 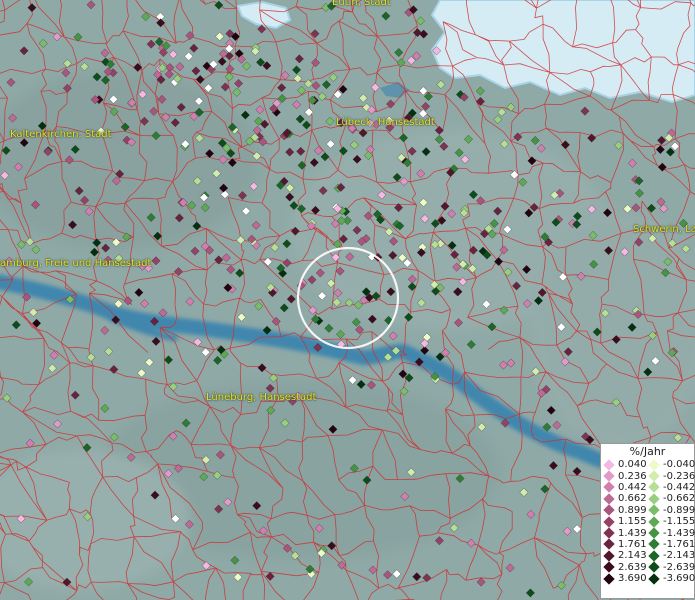 What do you see at coordinates (76, 263) in the screenshot?
I see `city-label-hamburg: amburg, Freie und Hansestadt` at bounding box center [76, 263].